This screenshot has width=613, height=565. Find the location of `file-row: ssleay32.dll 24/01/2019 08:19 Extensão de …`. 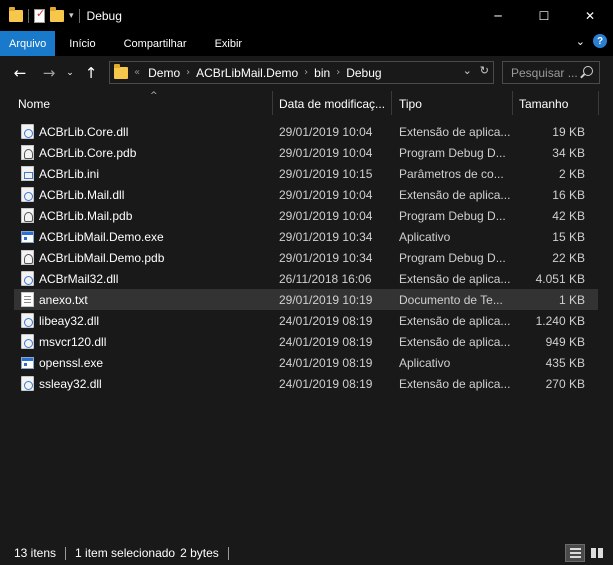

file-row: ssleay32.dll 24/01/2019 08:19 Extensão de … is located at coordinates (306, 383).